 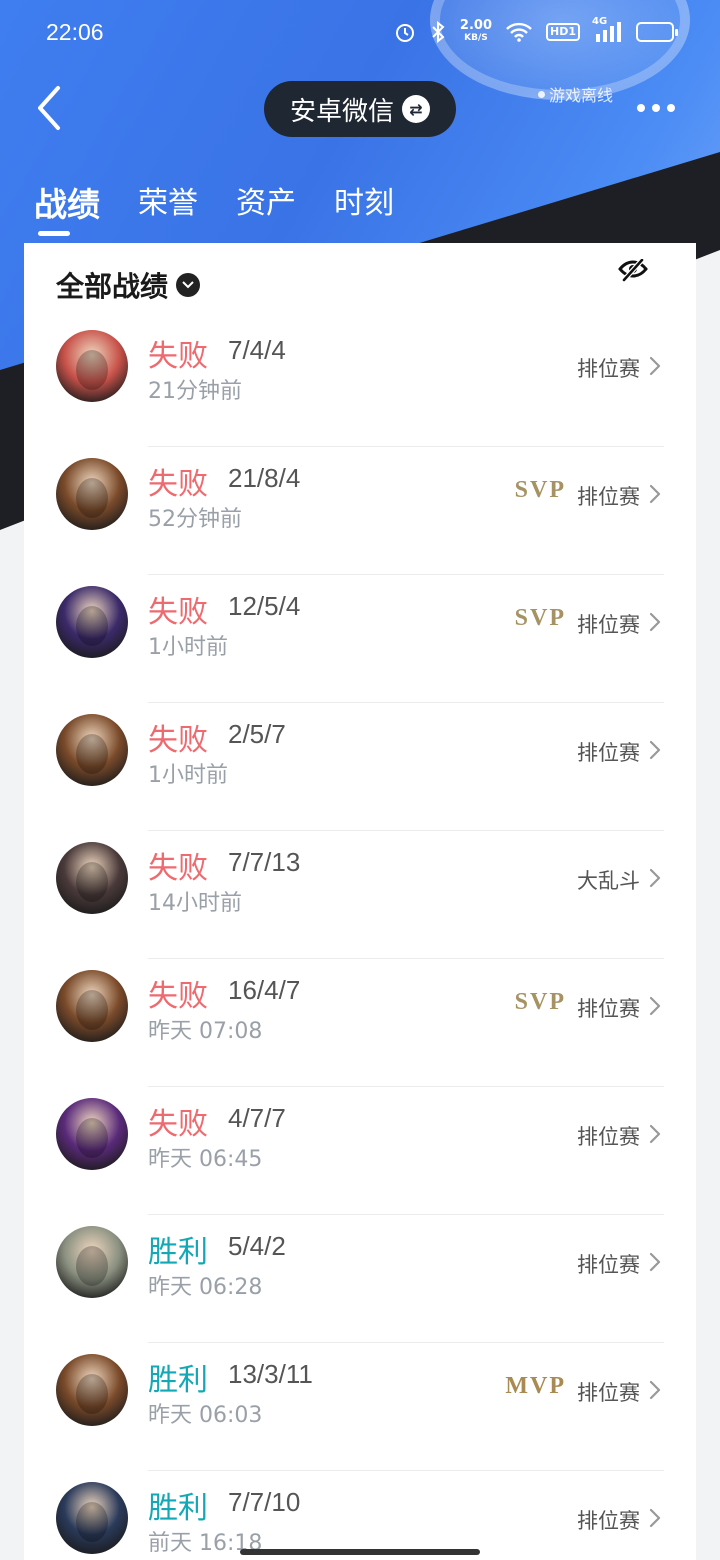 What do you see at coordinates (360, 1023) in the screenshot?
I see `match-row: 失败 16/4/7 昨天 07:08 SVP 排位赛` at bounding box center [360, 1023].